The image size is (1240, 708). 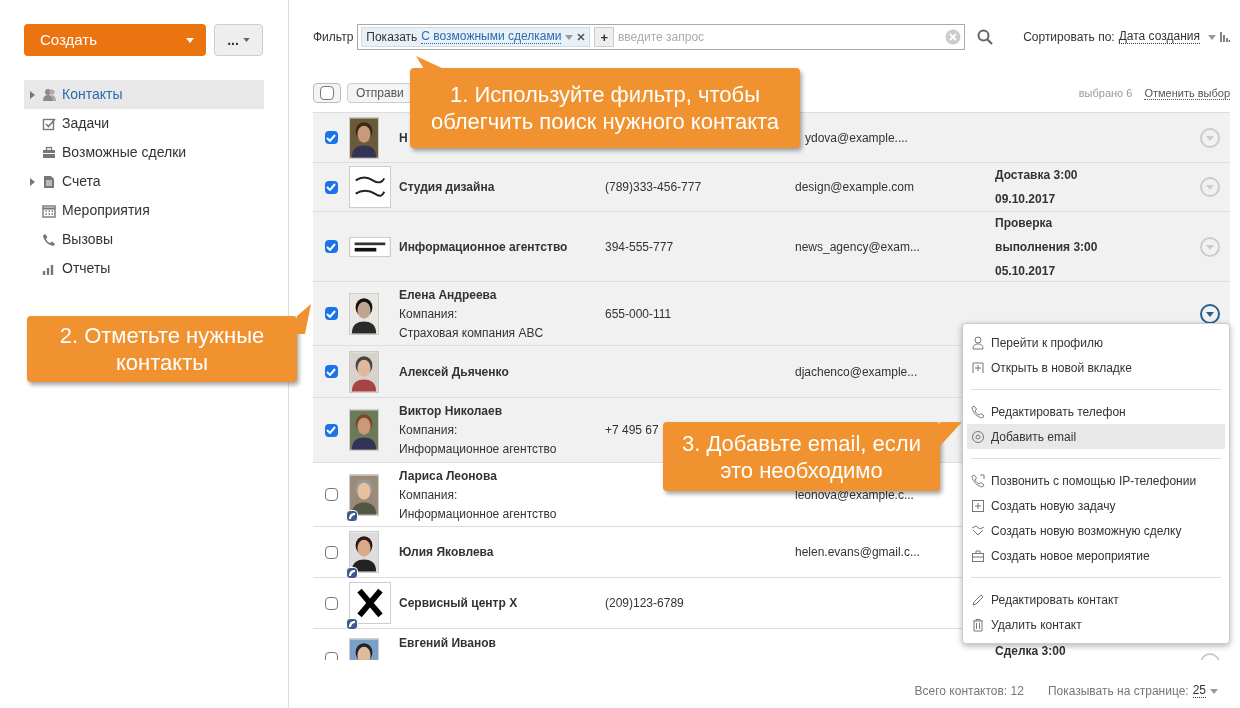 I want to click on filter-field: Показать С возможными сделками + введите запрос, so click(x=661, y=37).